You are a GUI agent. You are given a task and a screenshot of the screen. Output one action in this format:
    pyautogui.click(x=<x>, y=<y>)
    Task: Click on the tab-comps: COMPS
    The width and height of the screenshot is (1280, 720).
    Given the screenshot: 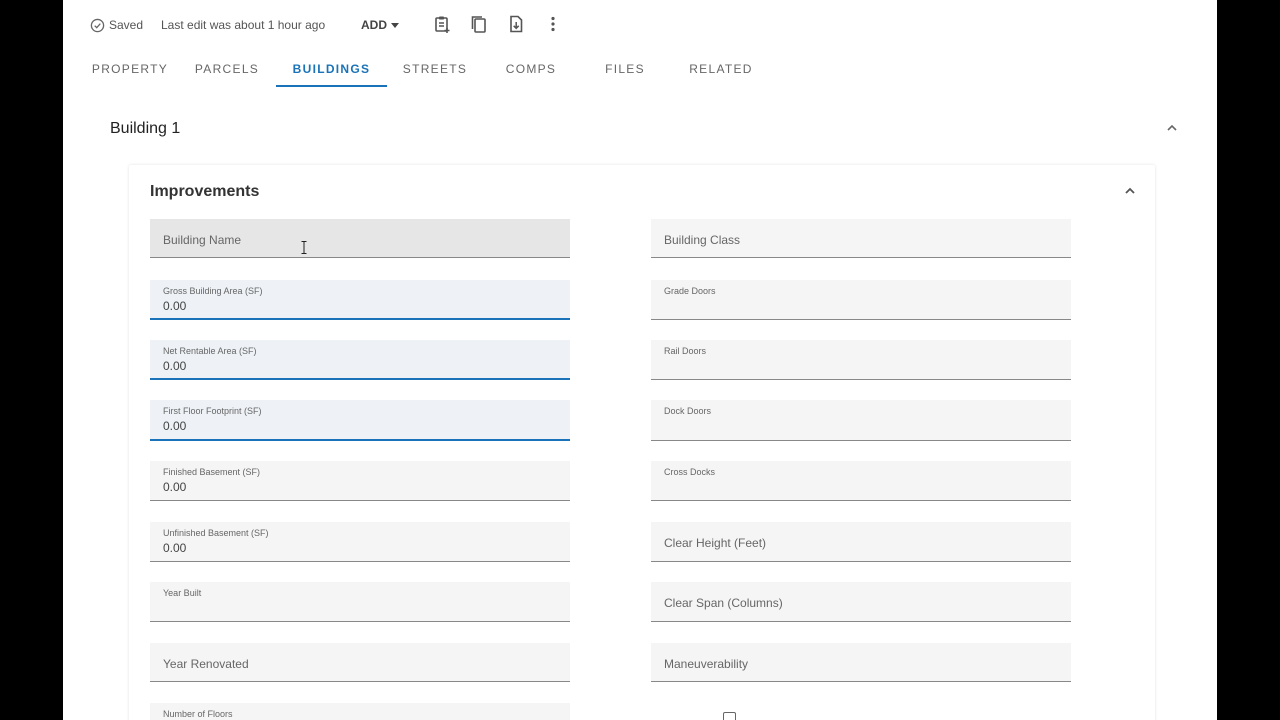 What is the action you would take?
    pyautogui.click(x=531, y=68)
    